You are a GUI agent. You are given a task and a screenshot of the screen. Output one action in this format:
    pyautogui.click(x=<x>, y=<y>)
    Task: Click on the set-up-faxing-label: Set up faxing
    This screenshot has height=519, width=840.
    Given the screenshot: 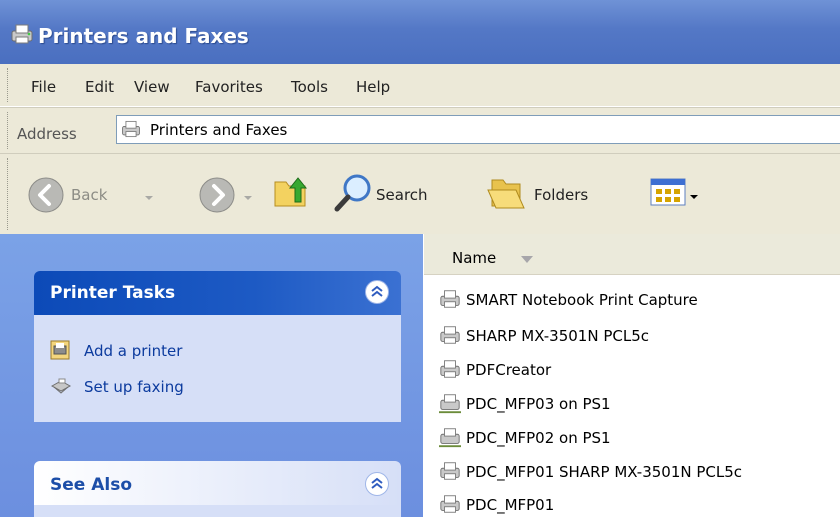 What is the action you would take?
    pyautogui.click(x=134, y=387)
    